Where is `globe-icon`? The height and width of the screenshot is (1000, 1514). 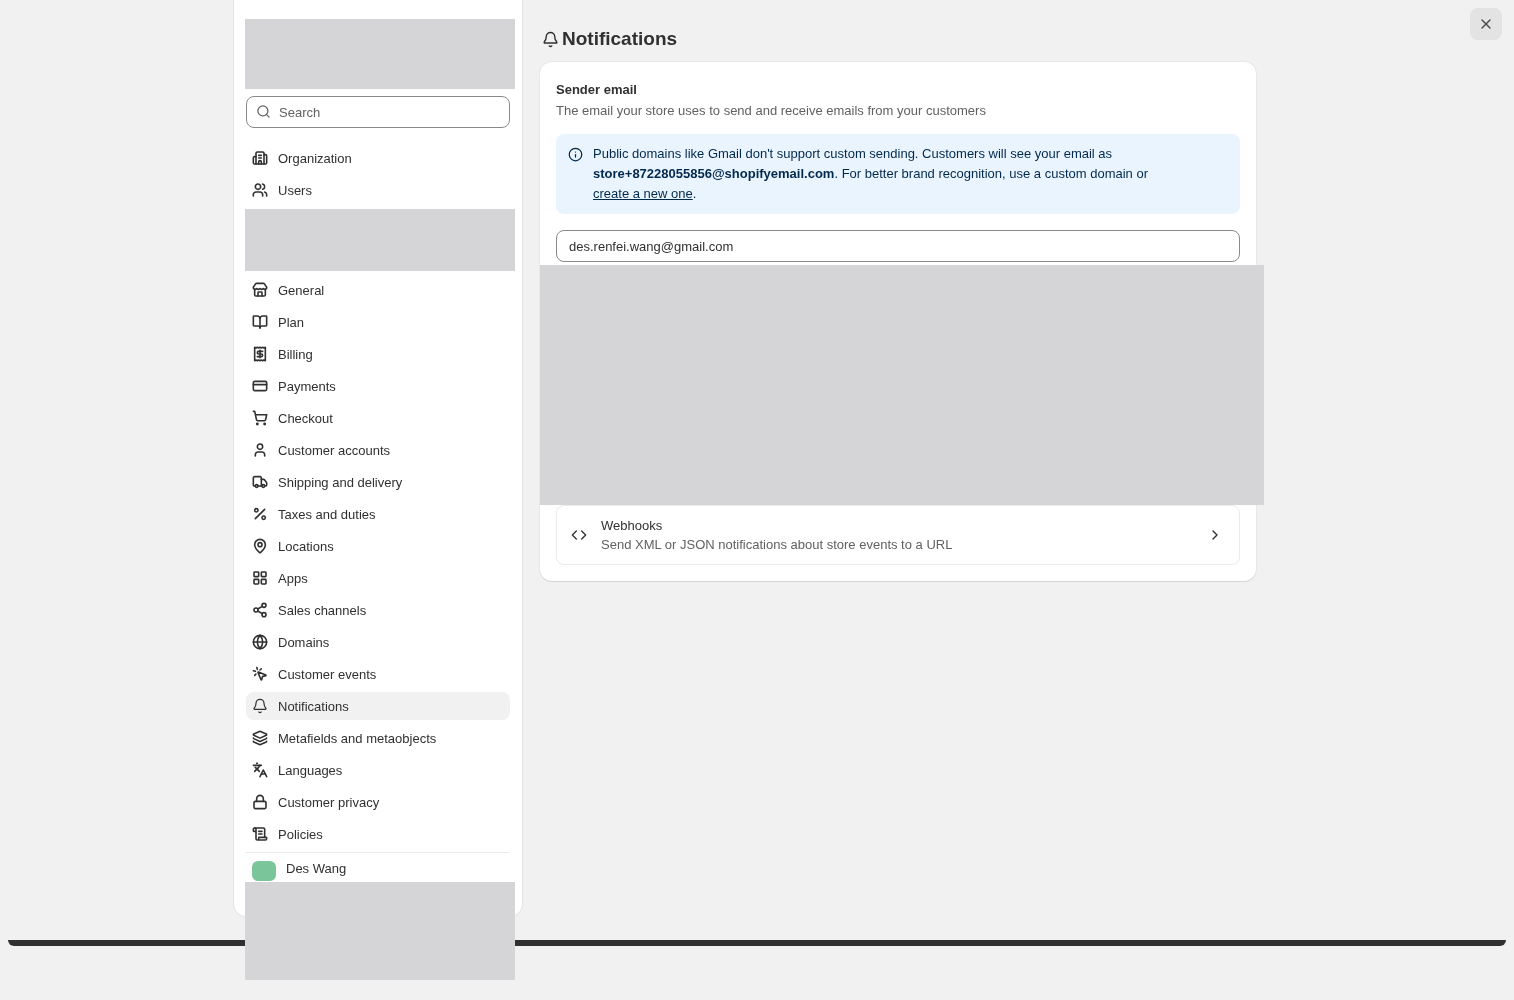
globe-icon is located at coordinates (260, 642).